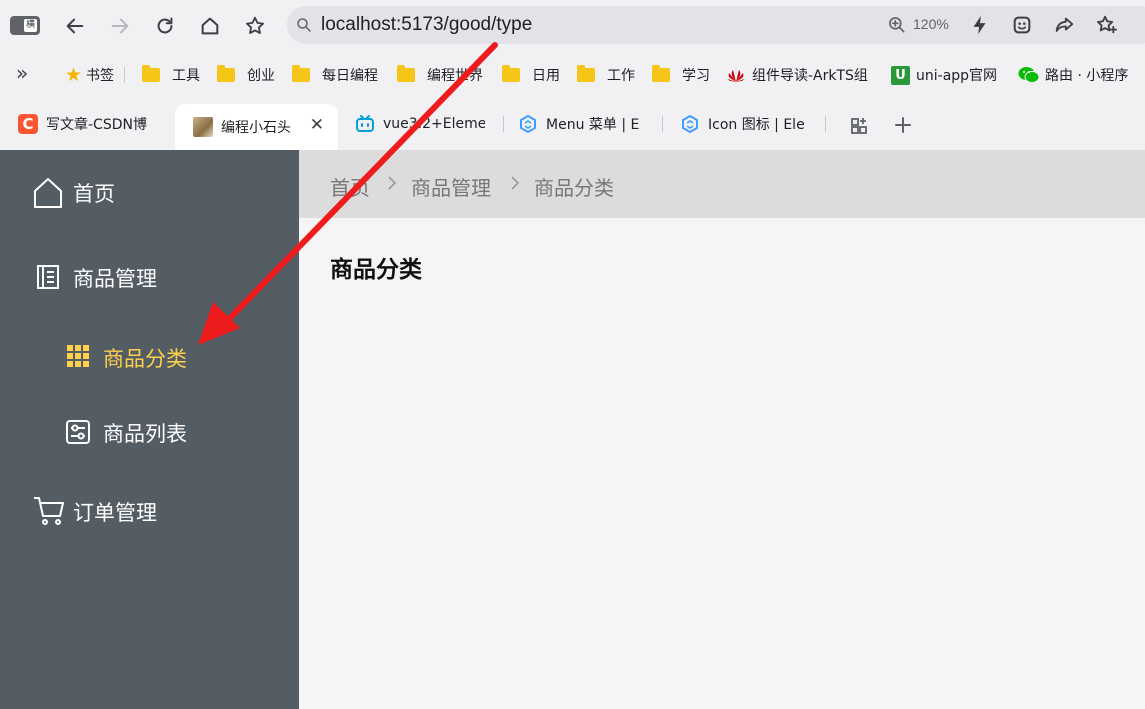 Image resolution: width=1145 pixels, height=709 pixels. Describe the element at coordinates (376, 270) in the screenshot. I see `page-title: 商品分类` at that location.